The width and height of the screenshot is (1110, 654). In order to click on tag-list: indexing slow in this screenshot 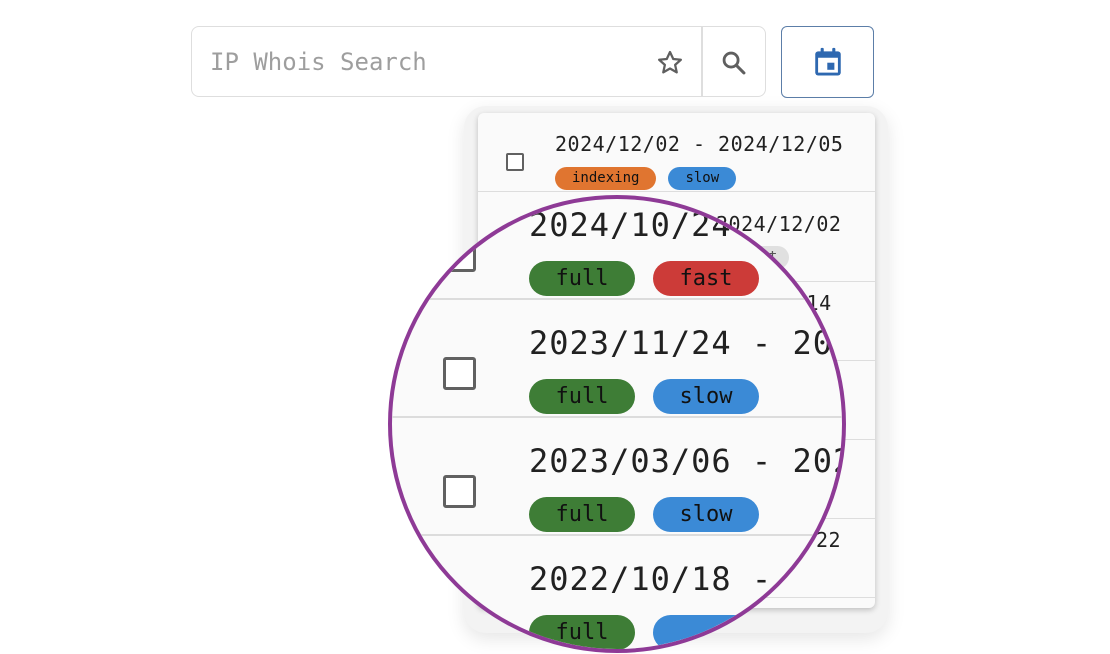, I will do `click(646, 178)`.